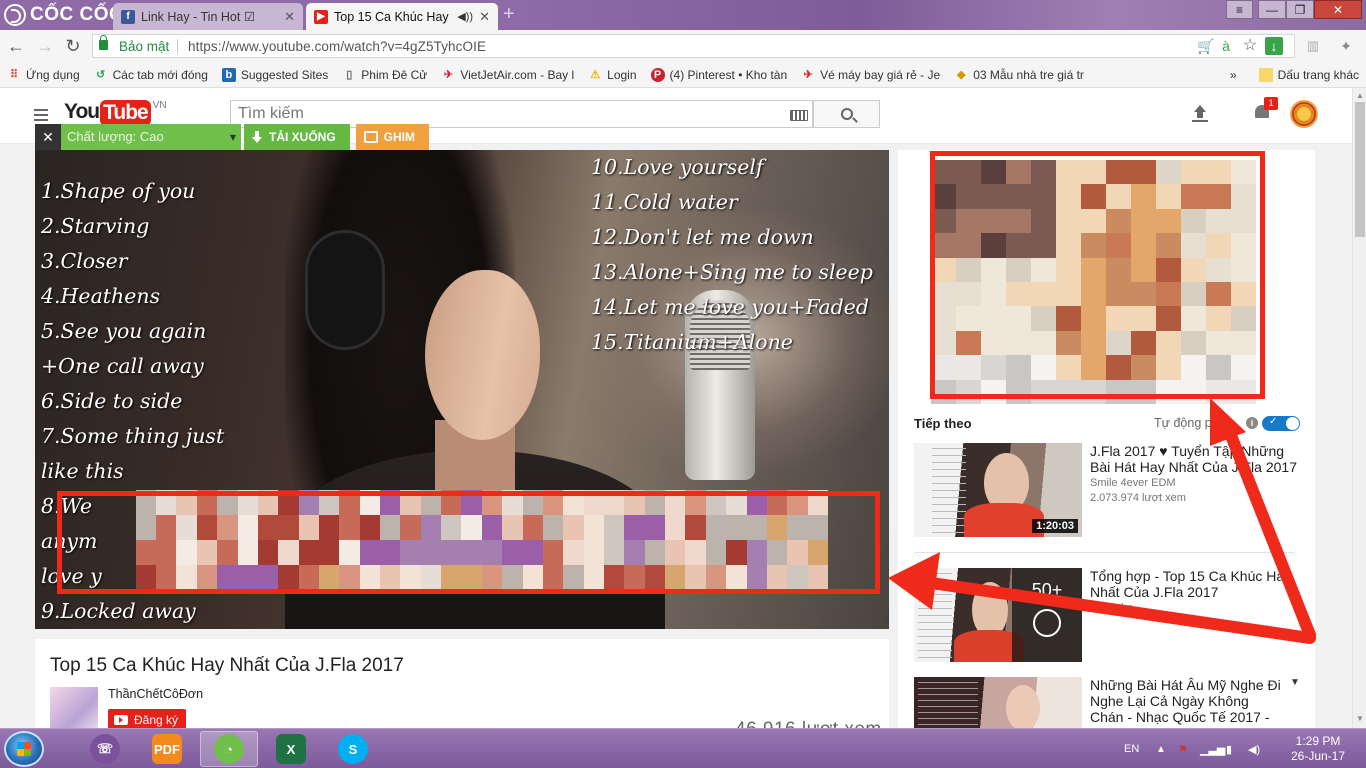  What do you see at coordinates (45, 46) in the screenshot?
I see `forward-button: →` at bounding box center [45, 46].